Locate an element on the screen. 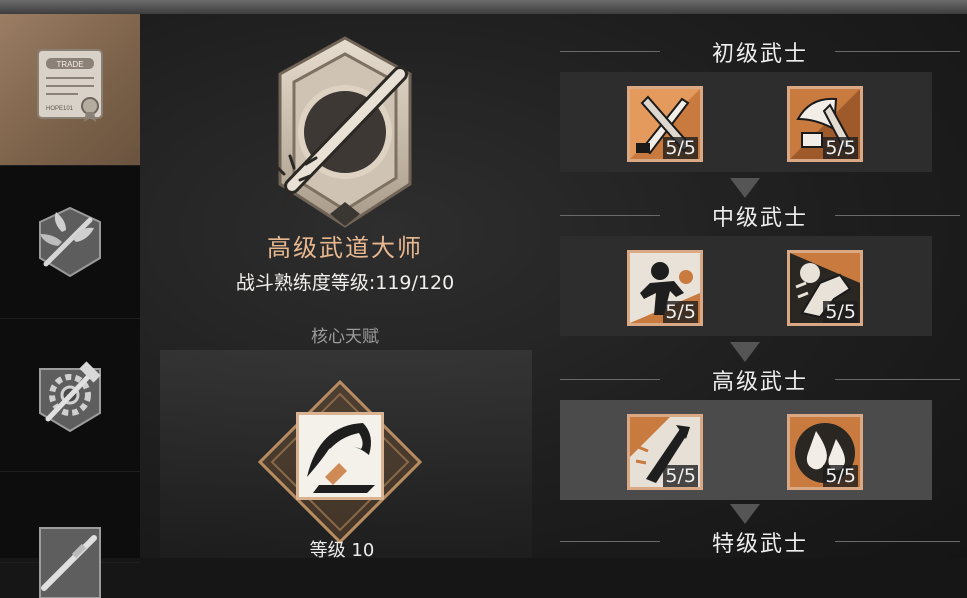 Image resolution: width=967 pixels, height=598 pixels. category-sidebar: TRADE HOPE101 is located at coordinates (70, 306).